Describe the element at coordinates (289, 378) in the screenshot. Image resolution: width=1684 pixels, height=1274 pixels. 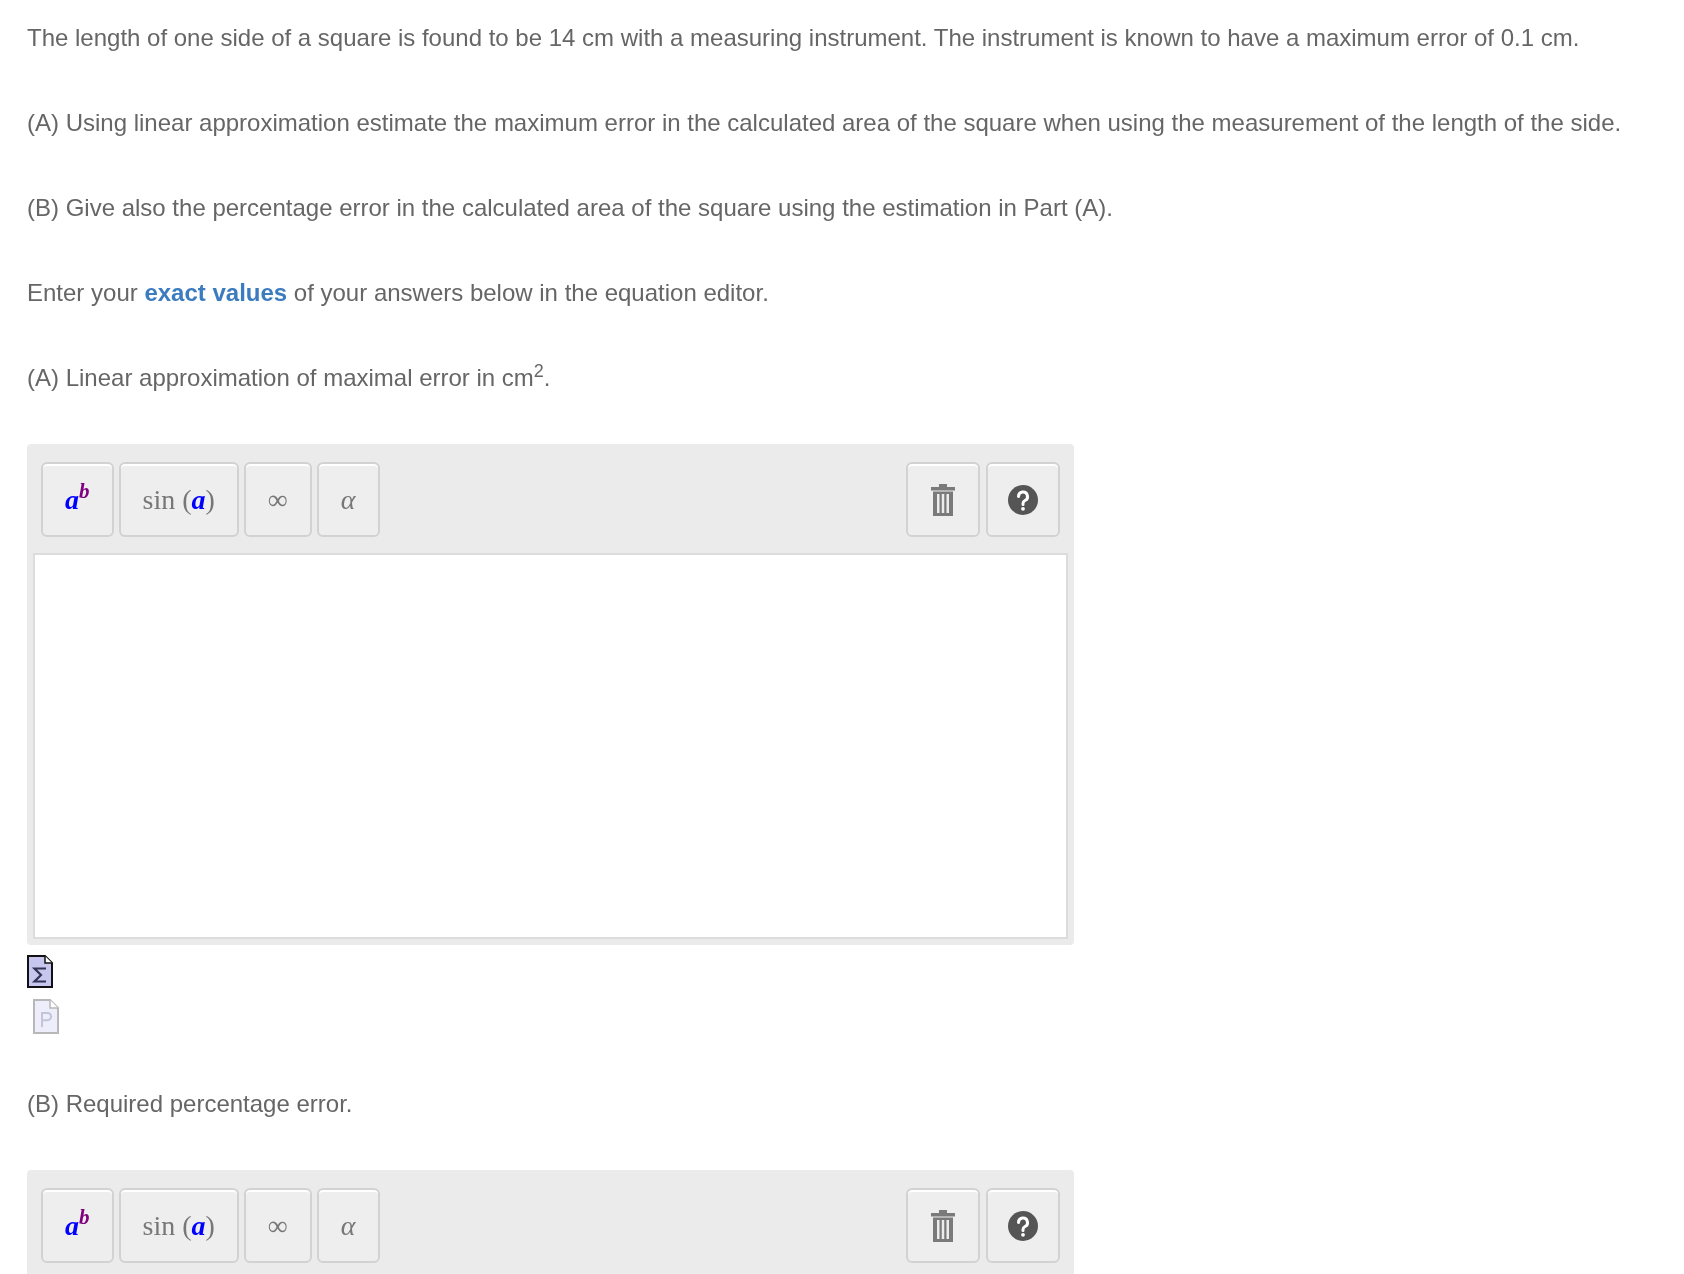
I see `question-text: (A) Linear approximation of maximal error in cm$^{2}$.` at that location.